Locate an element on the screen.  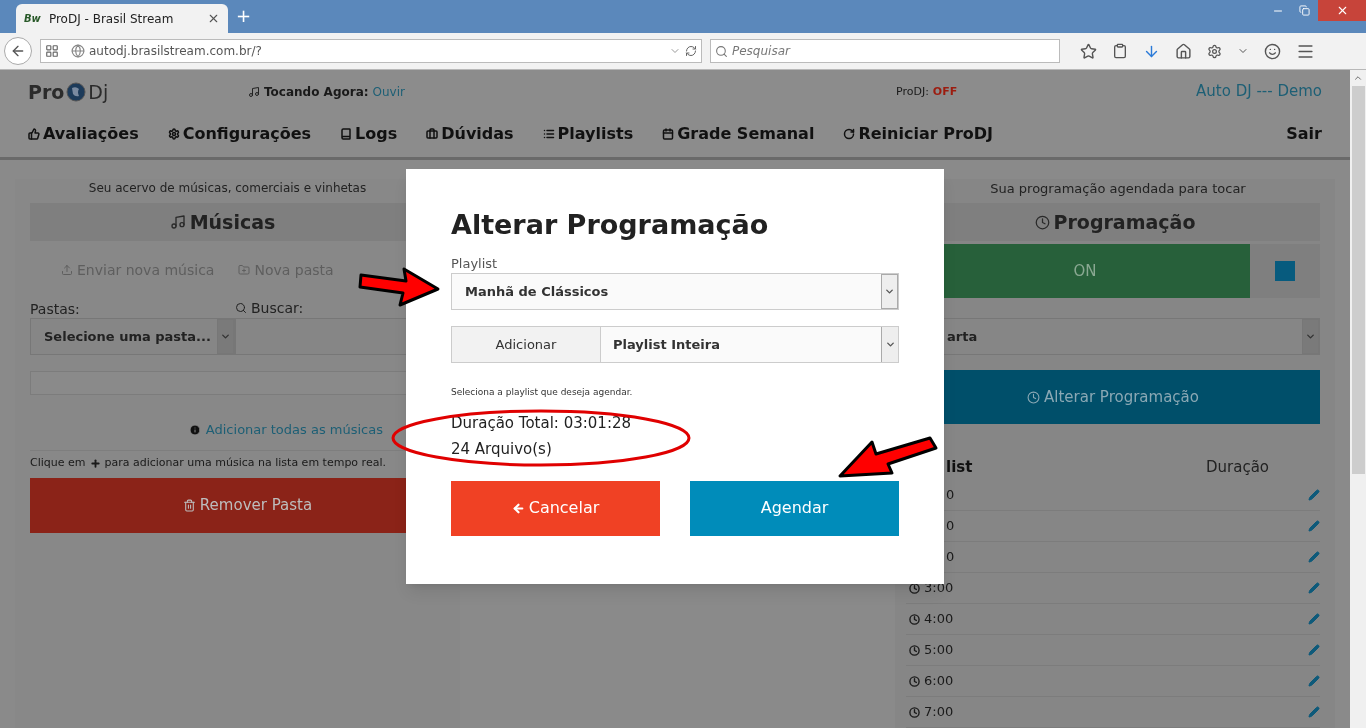
clipboard-icon is located at coordinates (1120, 51).